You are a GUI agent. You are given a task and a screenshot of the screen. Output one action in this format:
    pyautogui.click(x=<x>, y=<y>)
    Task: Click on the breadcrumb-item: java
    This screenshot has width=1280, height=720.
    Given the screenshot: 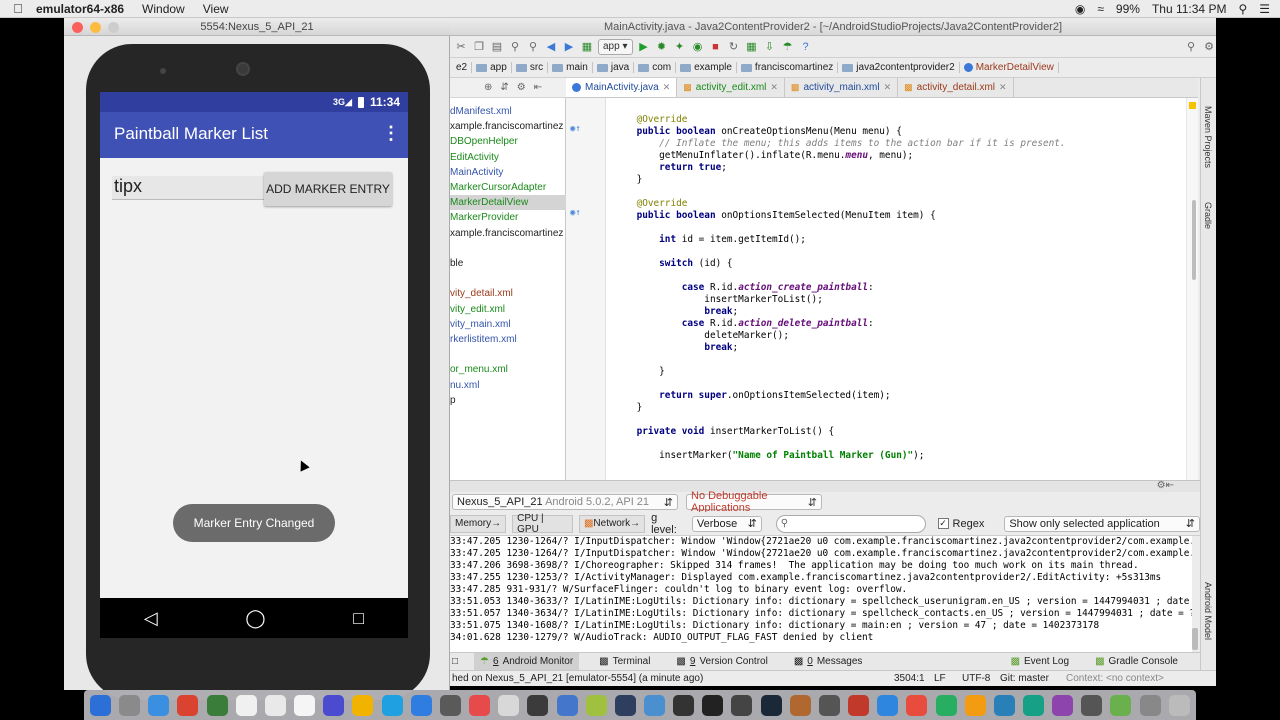 What is the action you would take?
    pyautogui.click(x=614, y=67)
    